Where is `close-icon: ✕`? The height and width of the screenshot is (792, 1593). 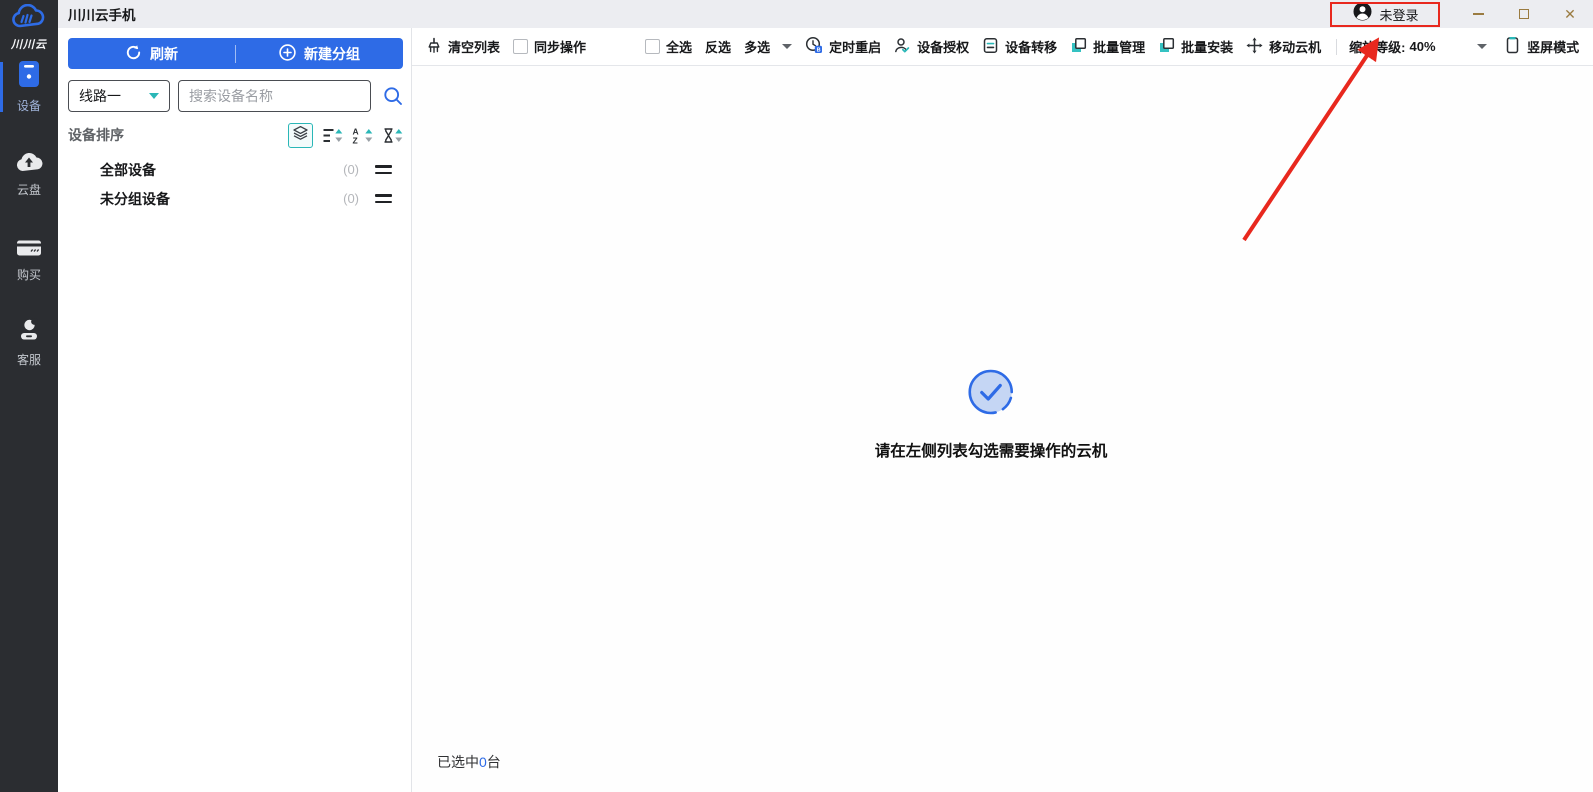 close-icon: ✕ is located at coordinates (1570, 14).